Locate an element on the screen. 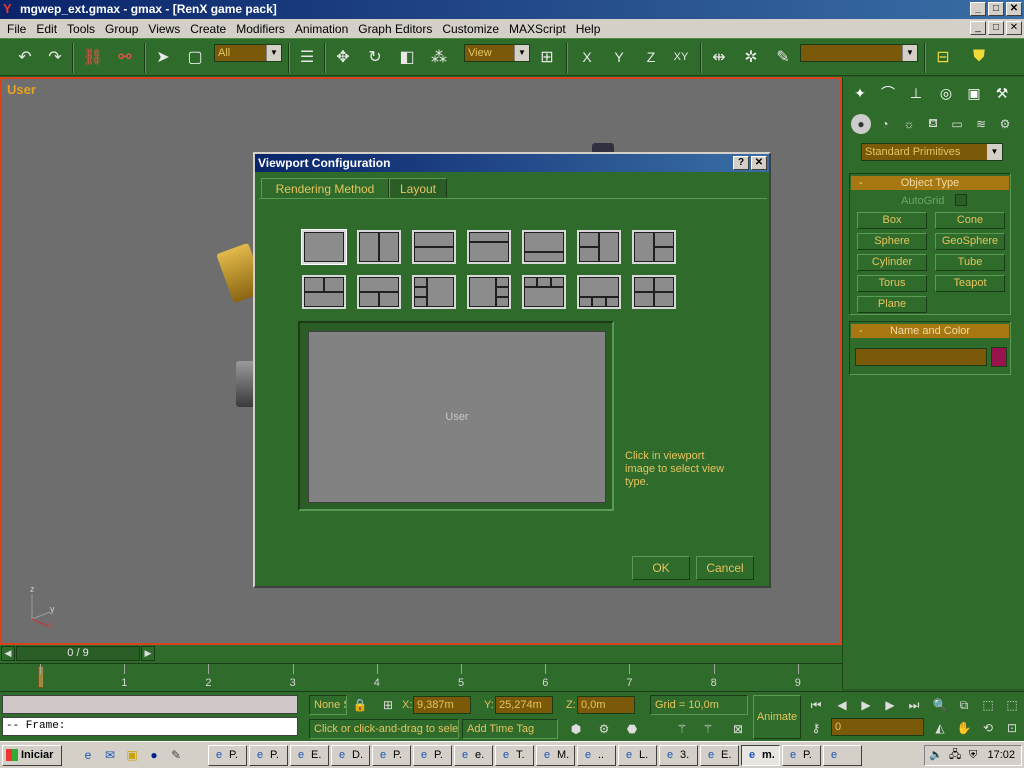  name-and-color-header: - Name and Color is located at coordinates (930, 331).